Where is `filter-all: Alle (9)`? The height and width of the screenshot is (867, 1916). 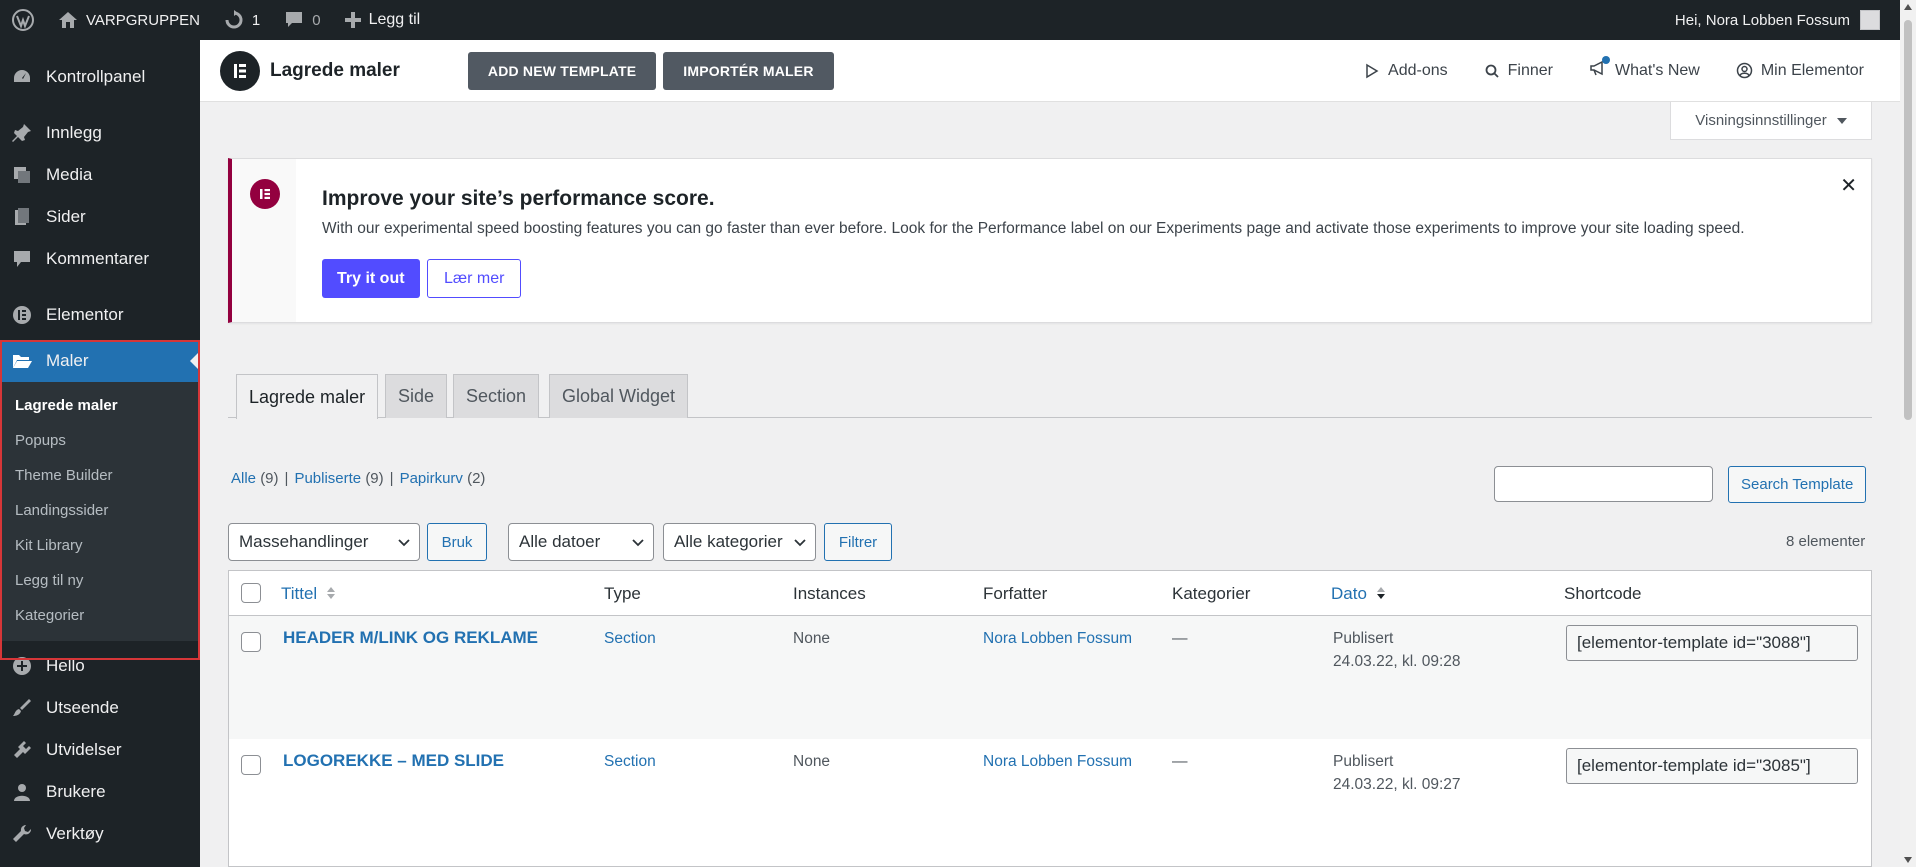
filter-all: Alle (9) is located at coordinates (255, 478).